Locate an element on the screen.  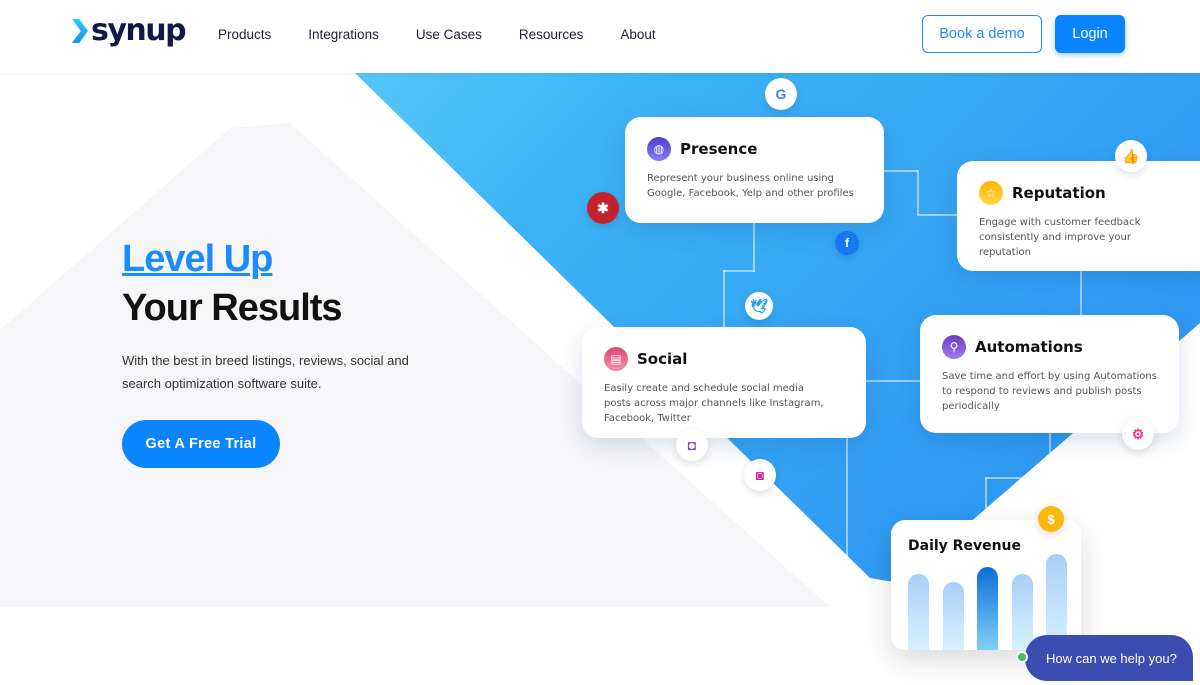
revenue-title: Daily Revenue is located at coordinates (964, 546).